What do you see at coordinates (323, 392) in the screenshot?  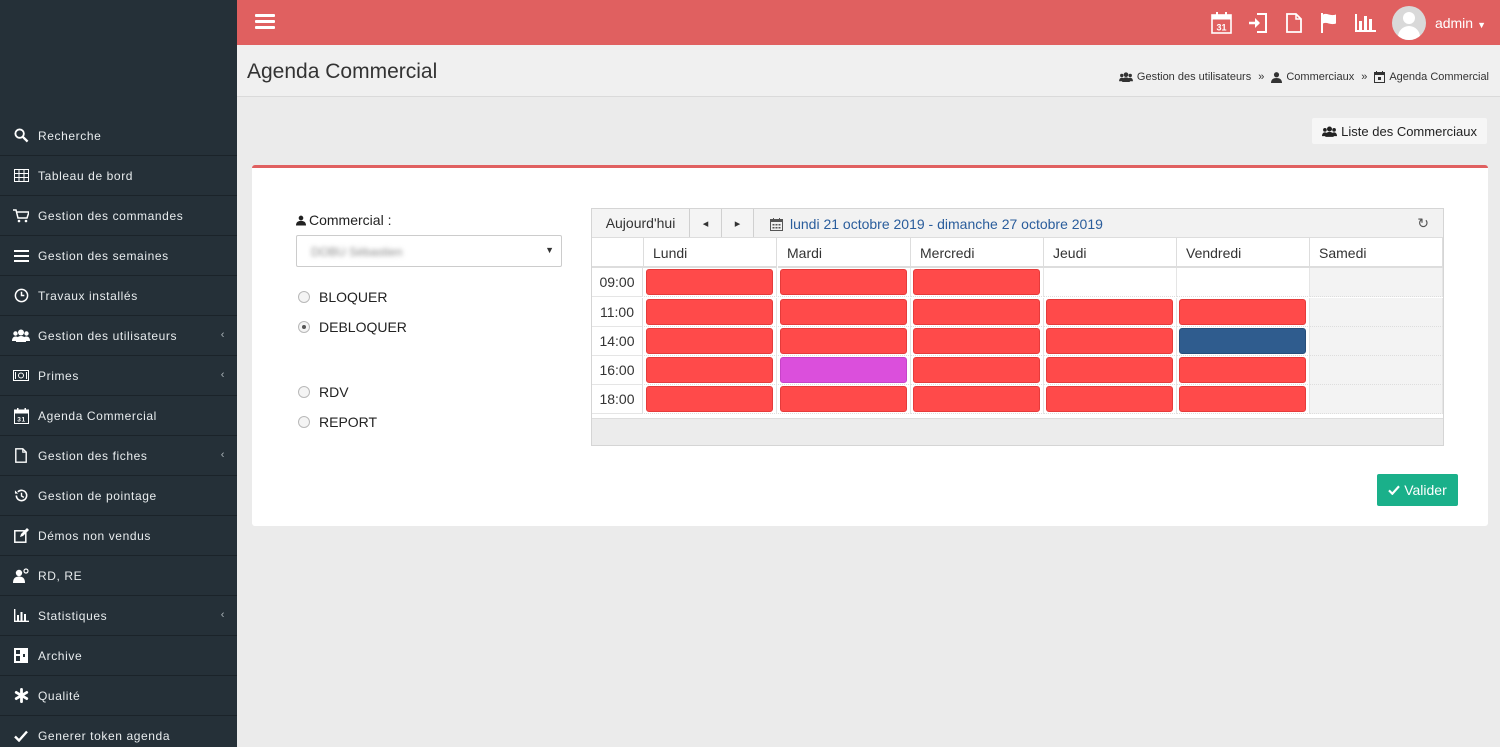 I see `radio-rdv: RDV` at bounding box center [323, 392].